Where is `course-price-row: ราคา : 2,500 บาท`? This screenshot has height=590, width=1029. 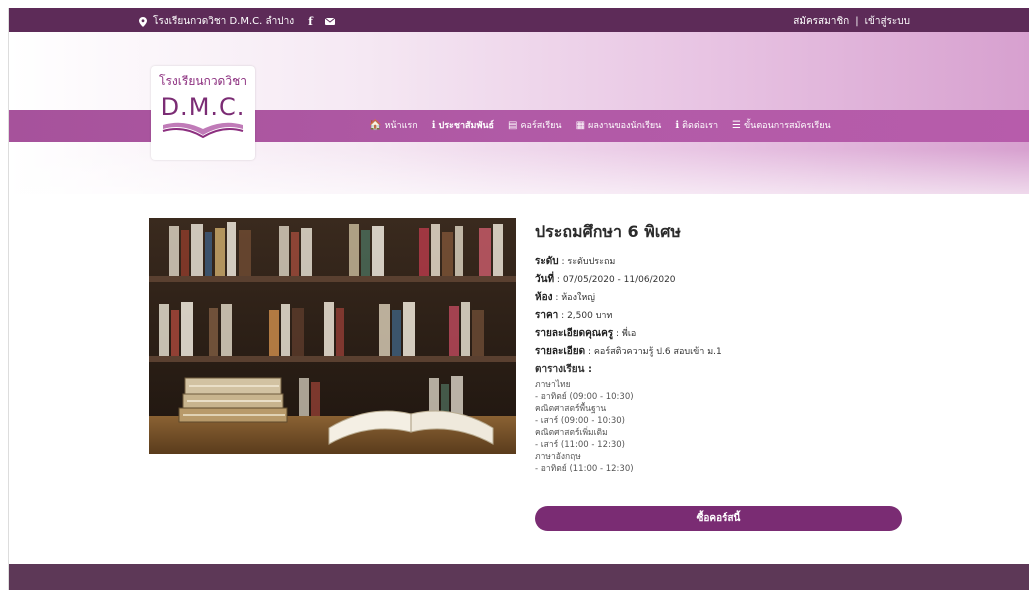
course-price-row: ราคา : 2,500 บาท is located at coordinates (574, 315).